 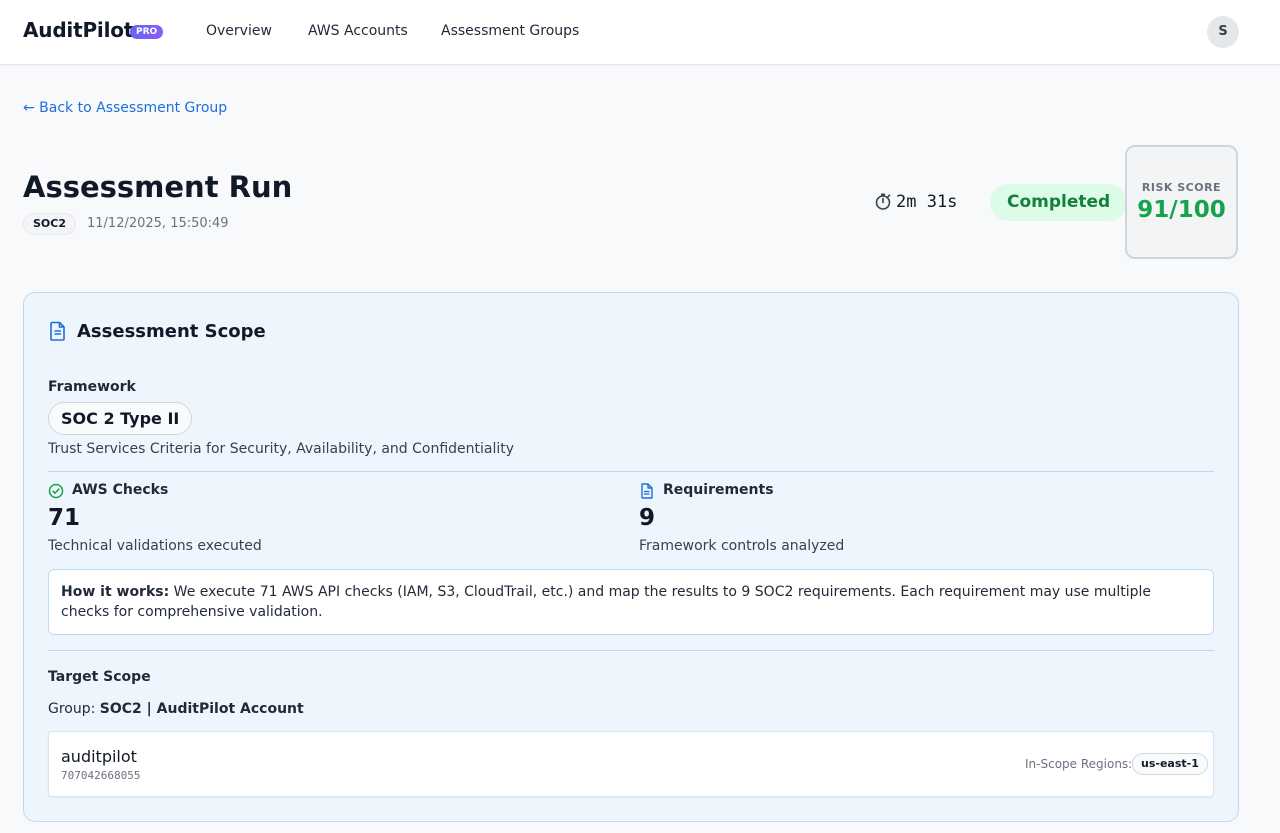 I want to click on stopwatch-icon, so click(x=883, y=201).